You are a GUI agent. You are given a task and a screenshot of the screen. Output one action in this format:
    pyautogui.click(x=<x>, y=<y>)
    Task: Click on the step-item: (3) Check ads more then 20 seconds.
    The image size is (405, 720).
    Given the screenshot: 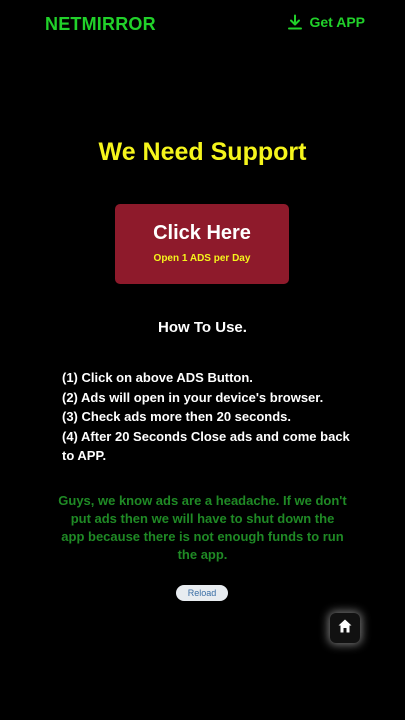 What is the action you would take?
    pyautogui.click(x=177, y=416)
    